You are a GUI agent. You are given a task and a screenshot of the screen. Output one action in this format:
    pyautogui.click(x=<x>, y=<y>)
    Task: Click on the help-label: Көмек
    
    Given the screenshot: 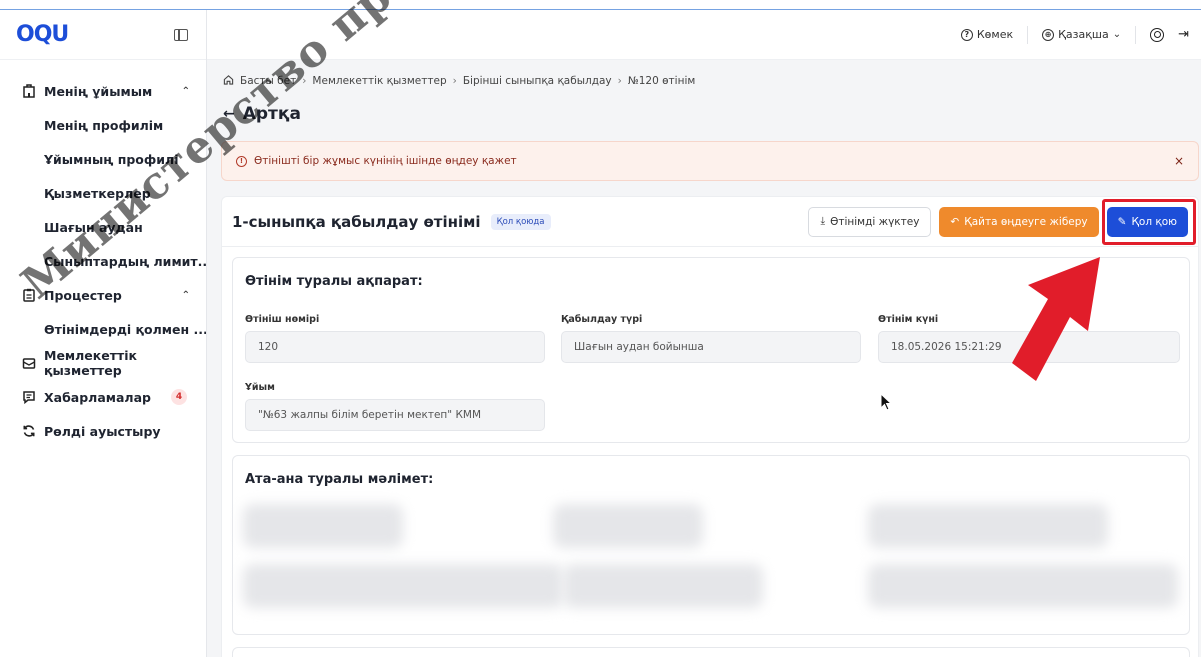 What is the action you would take?
    pyautogui.click(x=995, y=34)
    